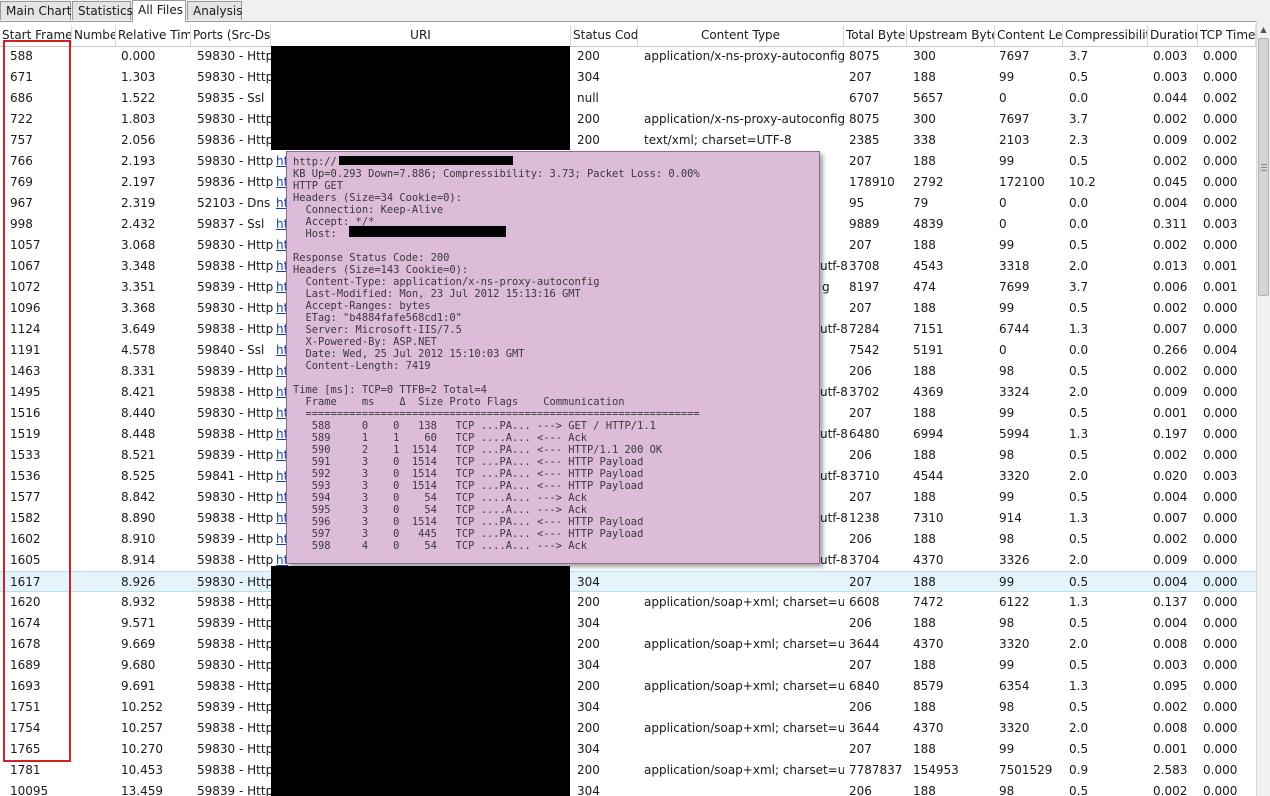 The height and width of the screenshot is (796, 1270). Describe the element at coordinates (1170, 77) in the screenshot. I see `cell-duration: 0.003` at that location.